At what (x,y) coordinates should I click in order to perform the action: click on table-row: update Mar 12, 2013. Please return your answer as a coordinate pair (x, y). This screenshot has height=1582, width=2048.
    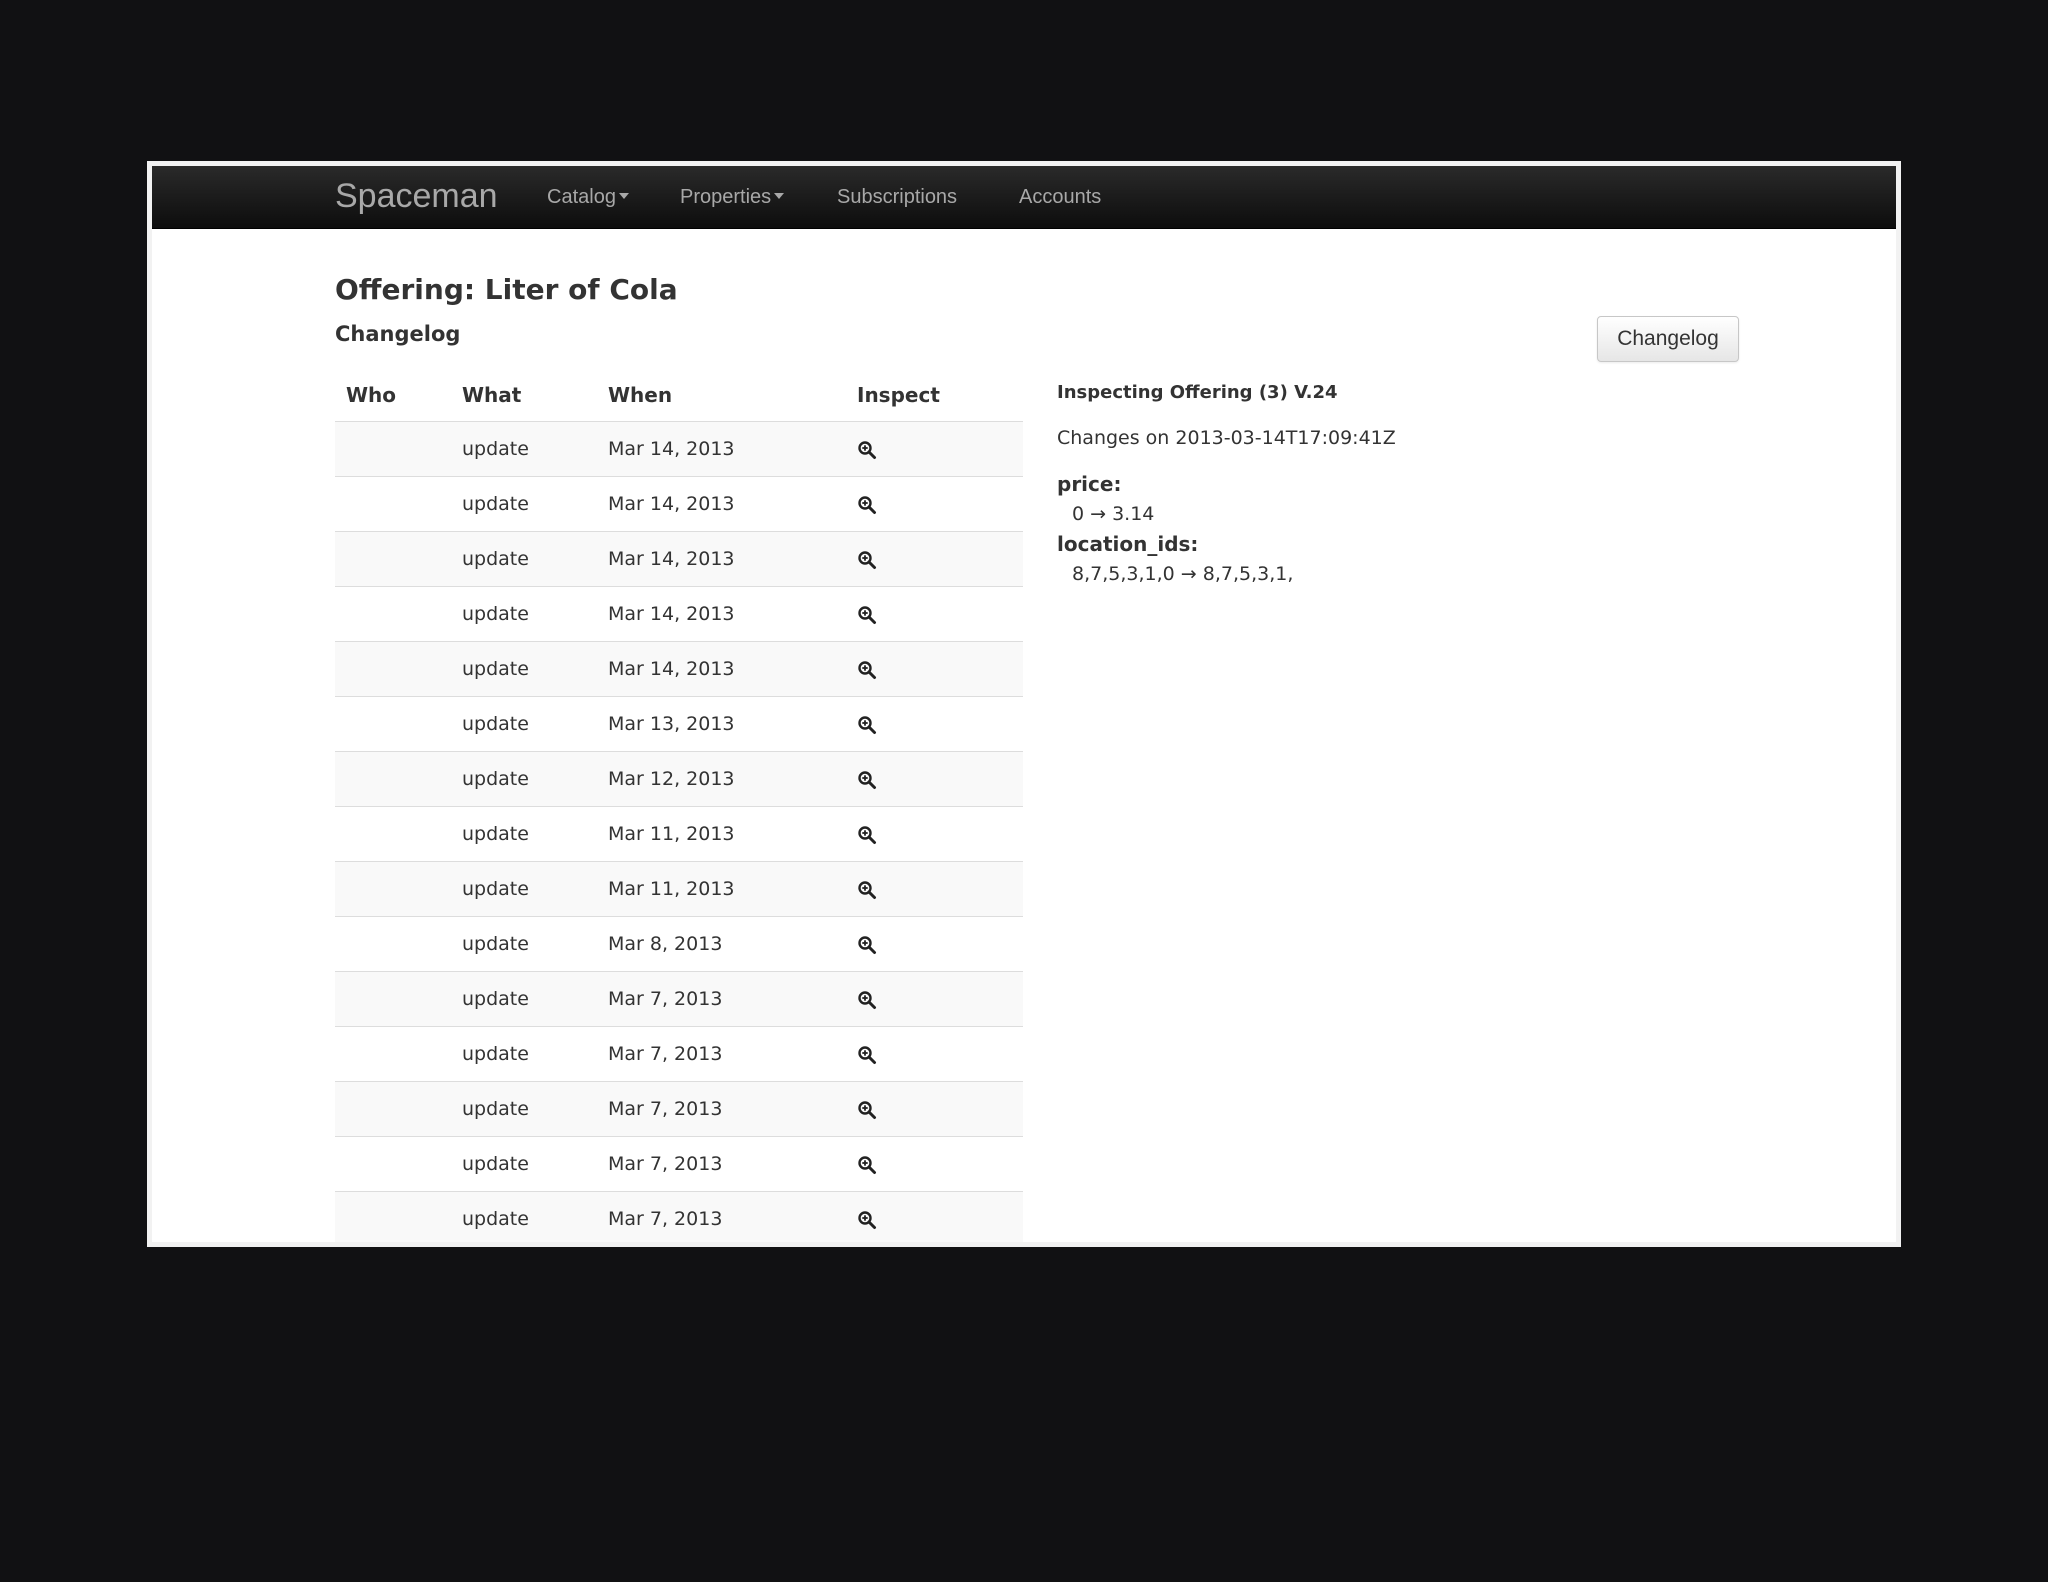
    Looking at the image, I should click on (679, 779).